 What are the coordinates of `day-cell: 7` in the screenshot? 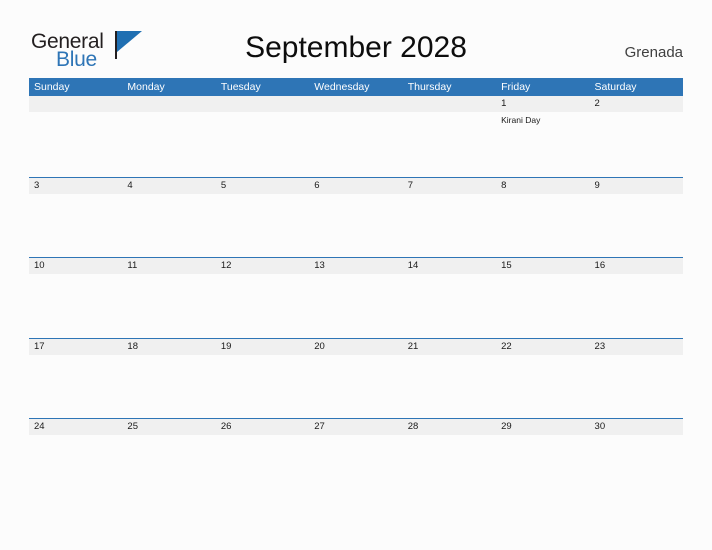 It's located at (449, 186).